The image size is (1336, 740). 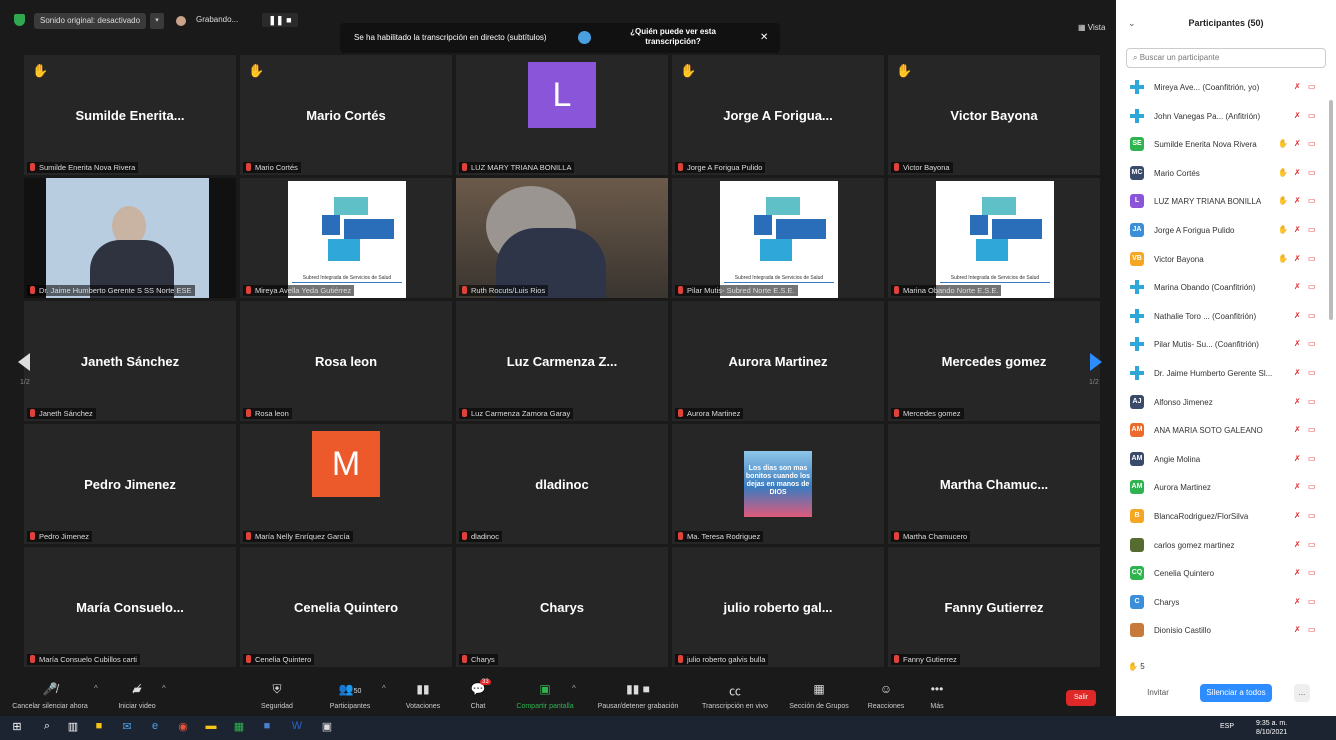 What do you see at coordinates (735, 696) in the screenshot?
I see `live-transcription-button: ㏄ Transcripción en vivo` at bounding box center [735, 696].